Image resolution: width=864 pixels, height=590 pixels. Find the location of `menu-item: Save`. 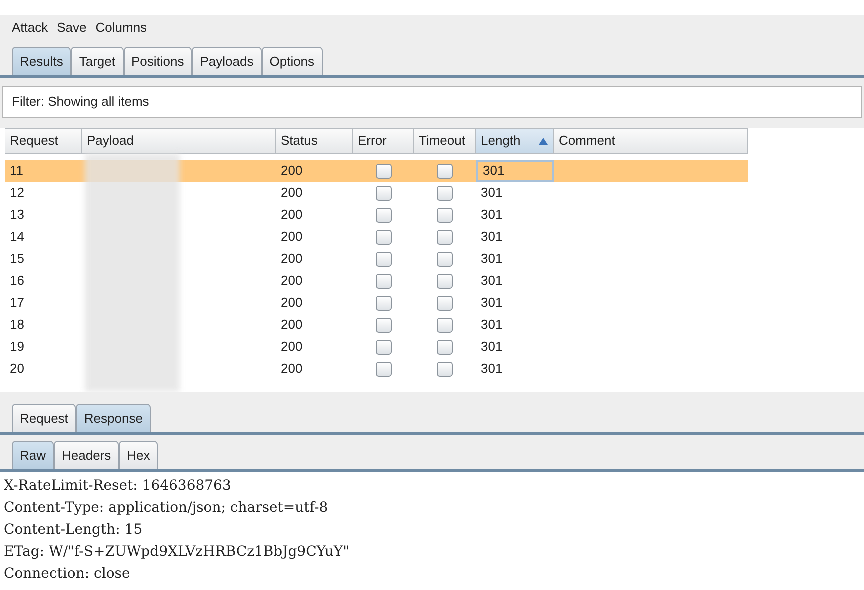

menu-item: Save is located at coordinates (72, 28).